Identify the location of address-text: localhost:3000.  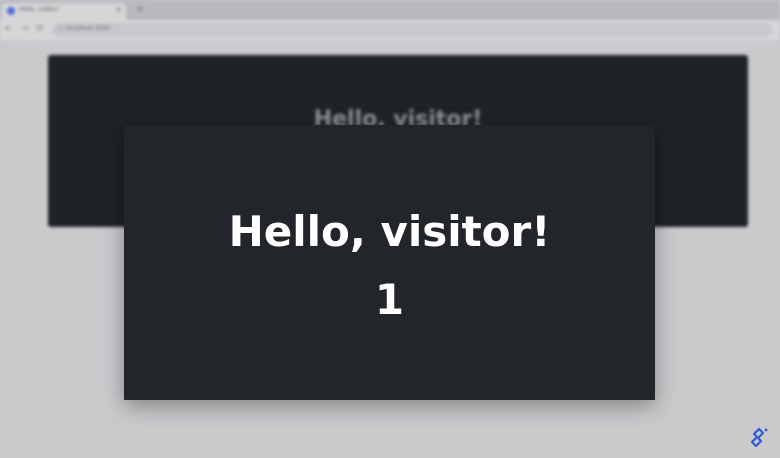
(88, 28).